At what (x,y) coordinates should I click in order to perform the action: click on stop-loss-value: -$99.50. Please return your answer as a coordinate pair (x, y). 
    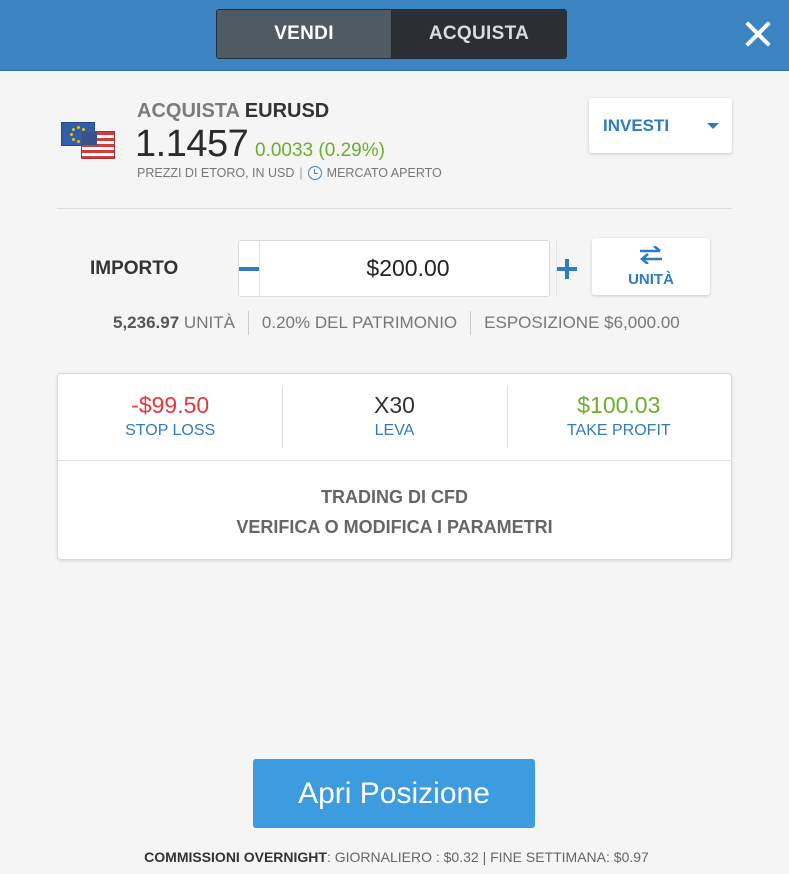
    Looking at the image, I should click on (170, 405).